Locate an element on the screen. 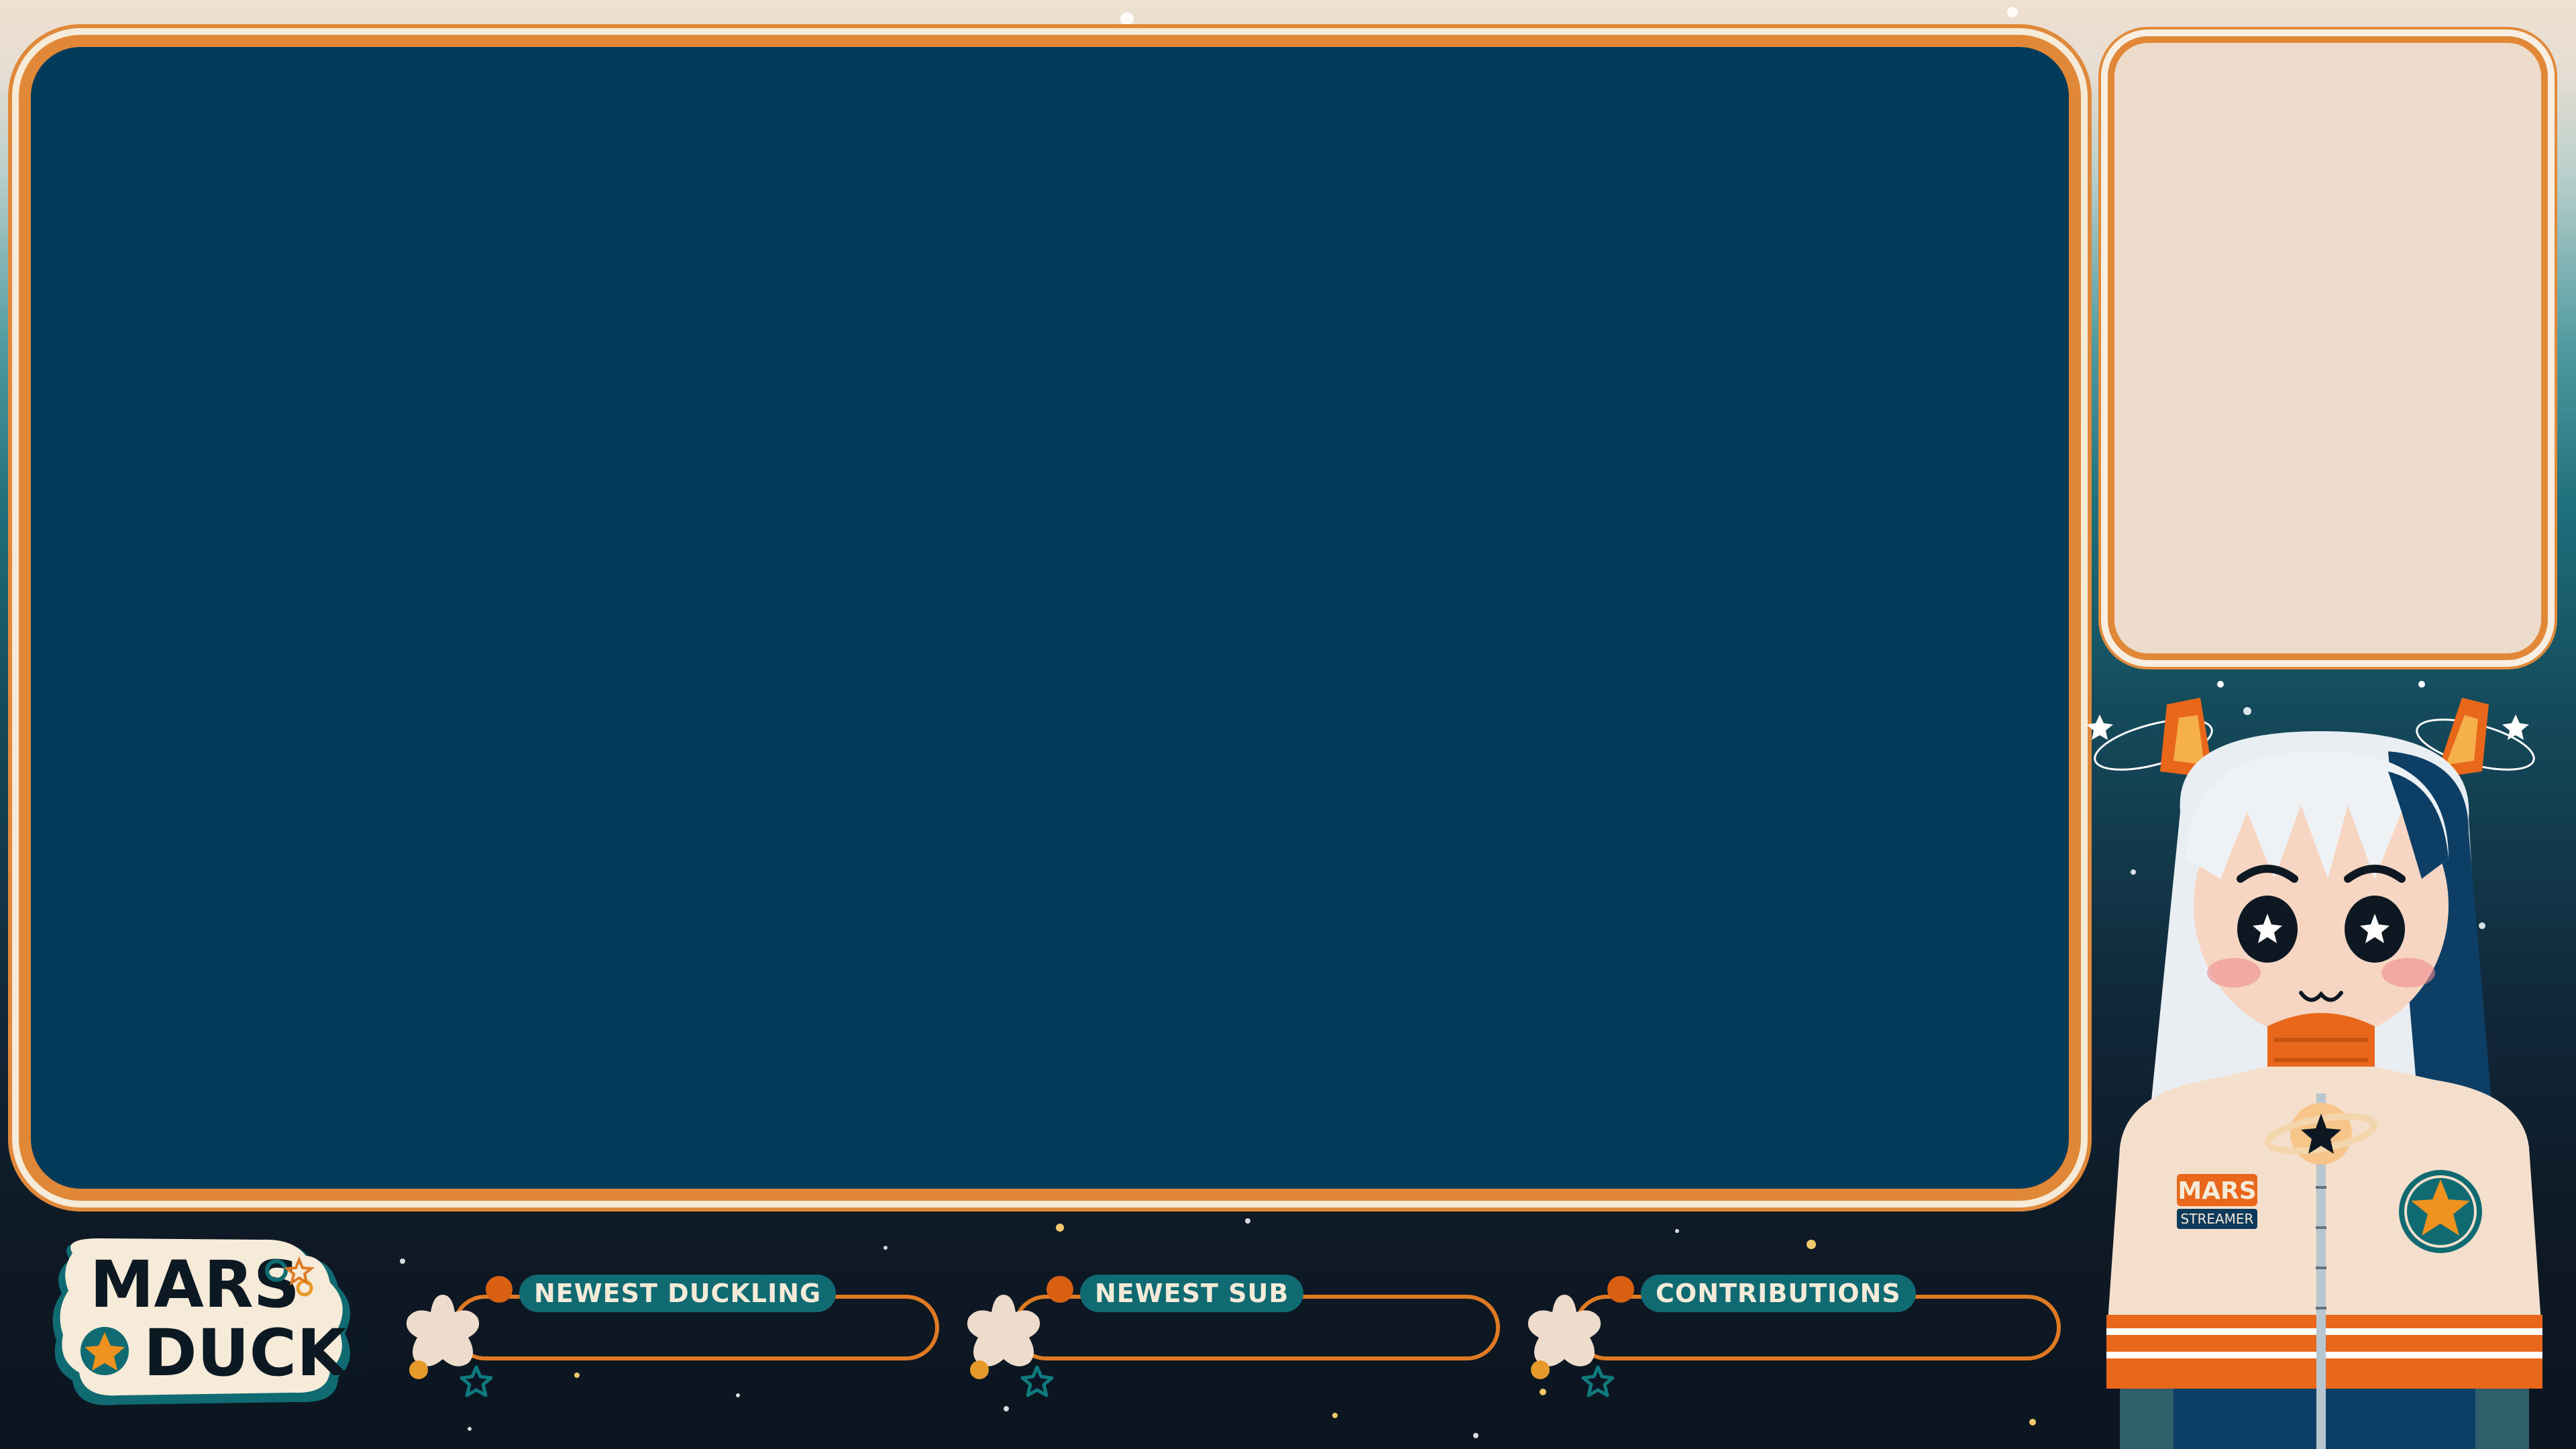  mars-ducks-logo: MARS DUCKS is located at coordinates (208, 1321).